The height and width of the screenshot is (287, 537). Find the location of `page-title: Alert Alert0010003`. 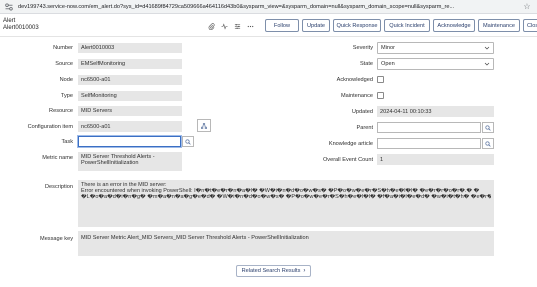

page-title: Alert Alert0010003 is located at coordinates (21, 25).